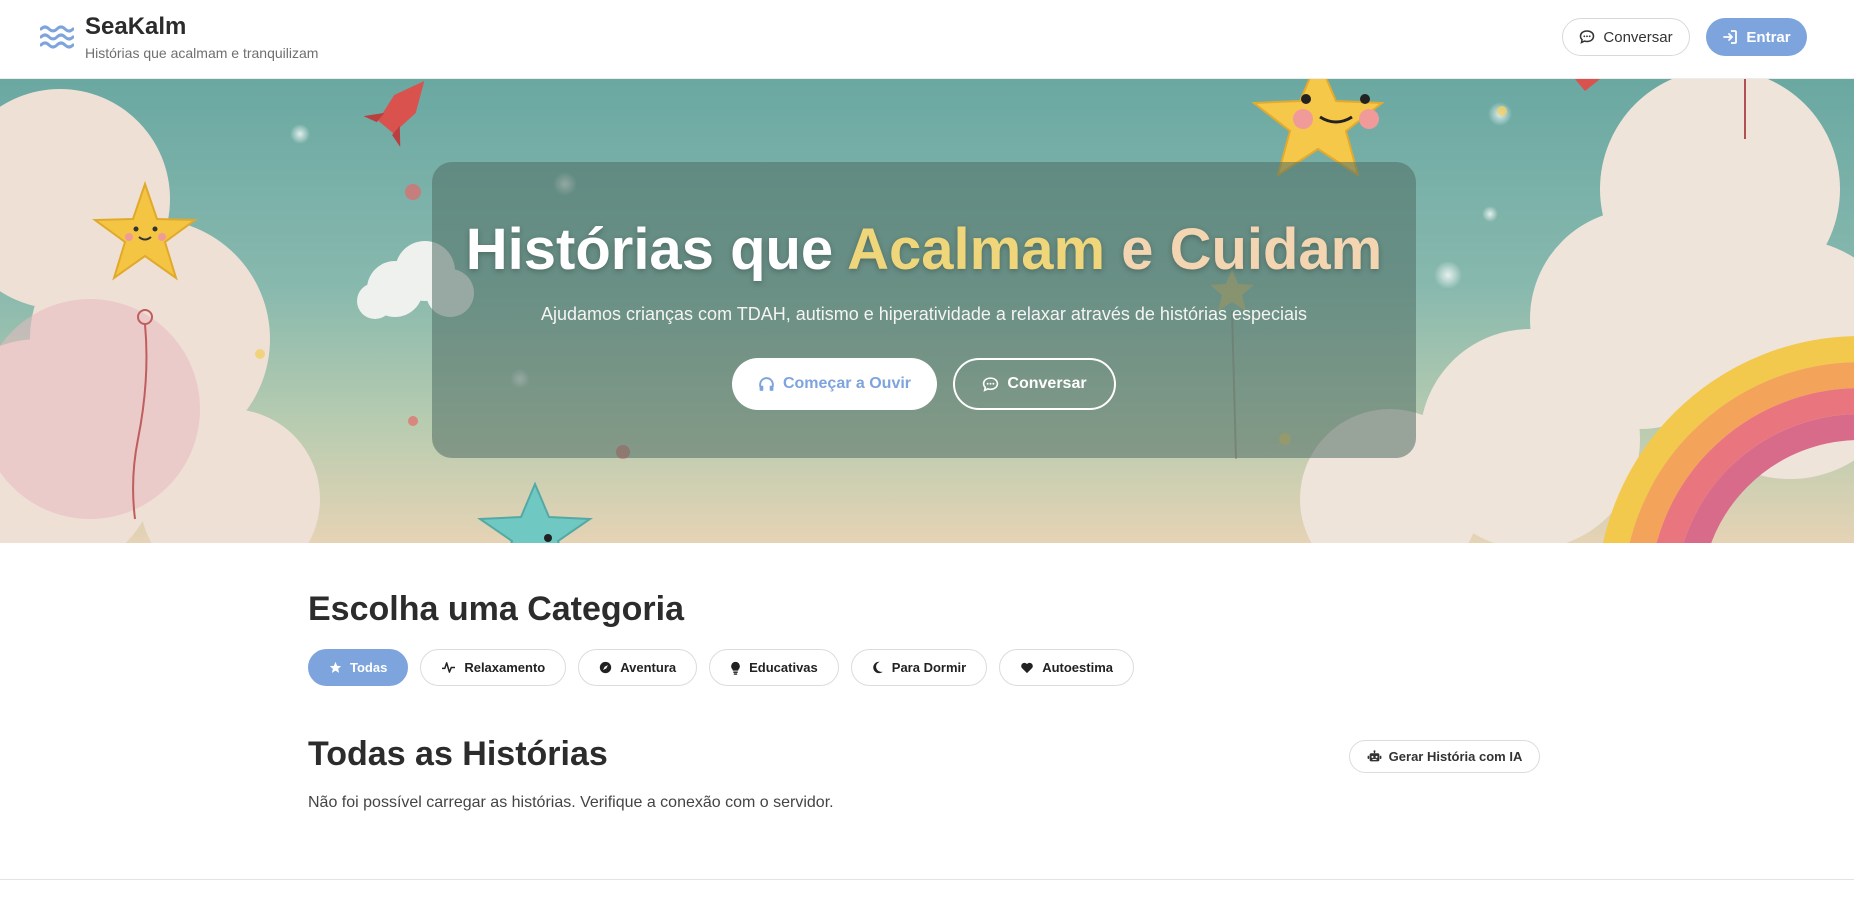  Describe the element at coordinates (1047, 383) in the screenshot. I see `hero-chat-label: Conversar` at that location.